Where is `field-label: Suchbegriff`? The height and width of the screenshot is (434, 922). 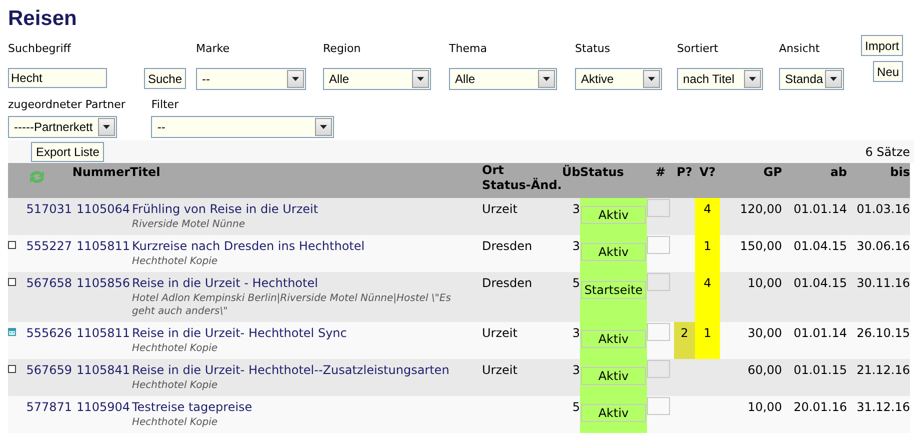
field-label: Suchbegriff is located at coordinates (40, 49).